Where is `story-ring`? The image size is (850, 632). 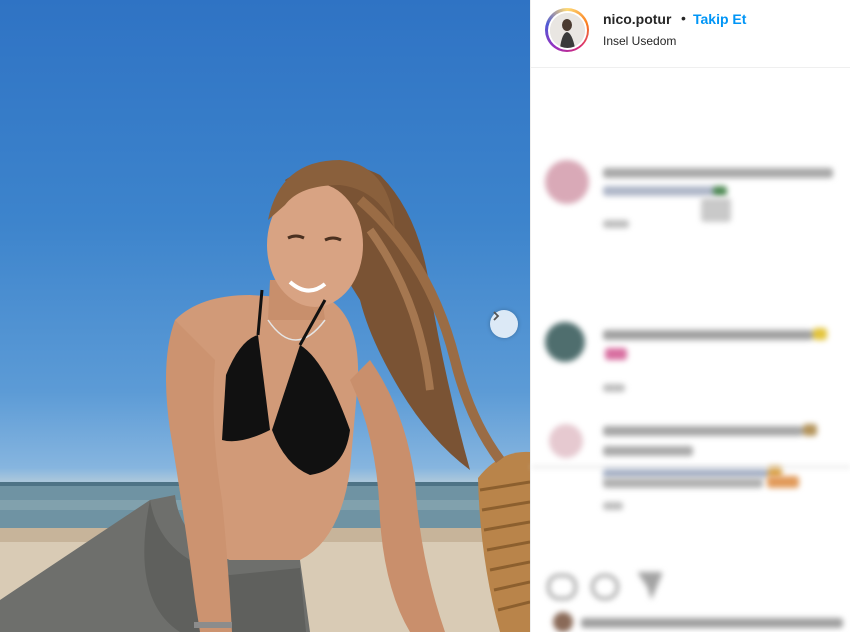 story-ring is located at coordinates (567, 30).